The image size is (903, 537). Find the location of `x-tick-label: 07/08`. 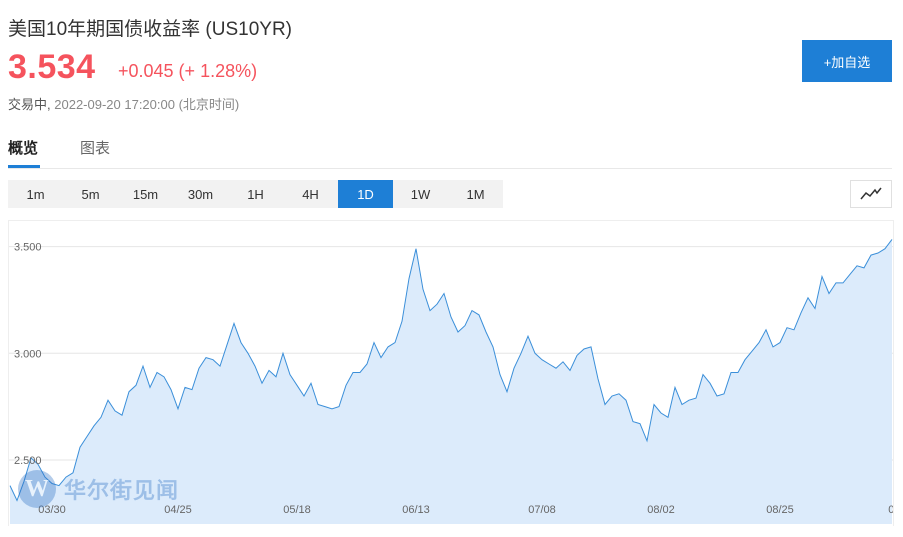

x-tick-label: 07/08 is located at coordinates (542, 510).